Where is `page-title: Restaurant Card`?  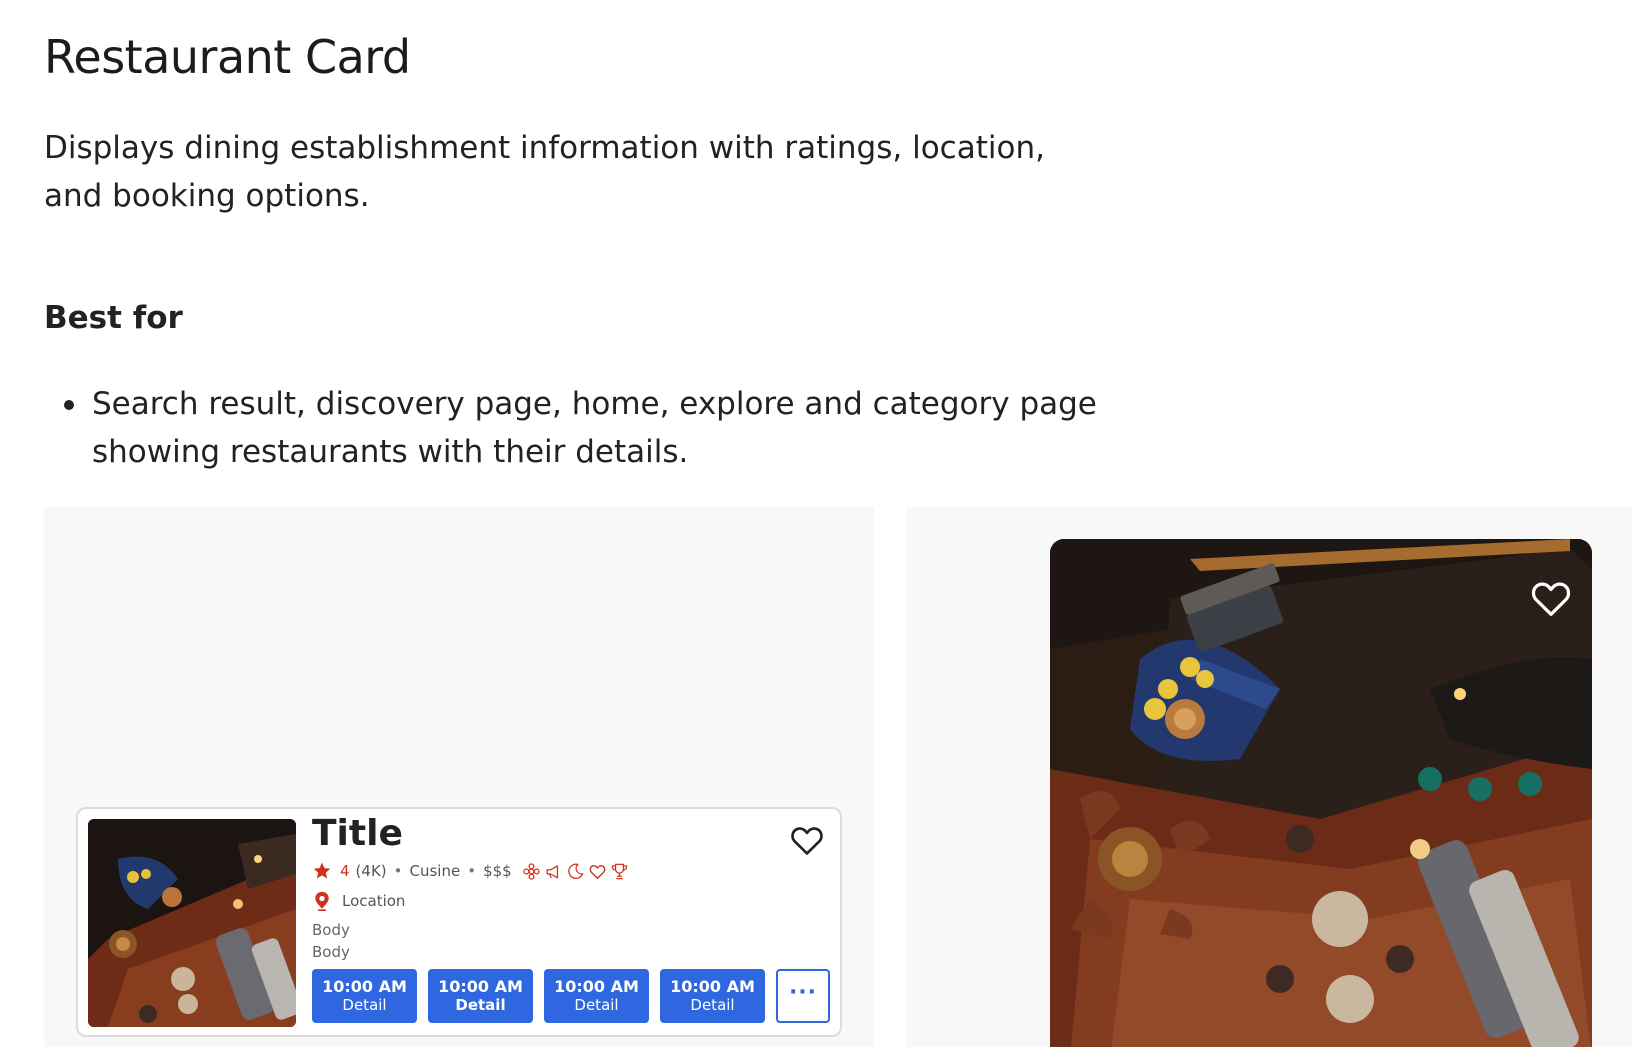
page-title: Restaurant Card is located at coordinates (227, 57).